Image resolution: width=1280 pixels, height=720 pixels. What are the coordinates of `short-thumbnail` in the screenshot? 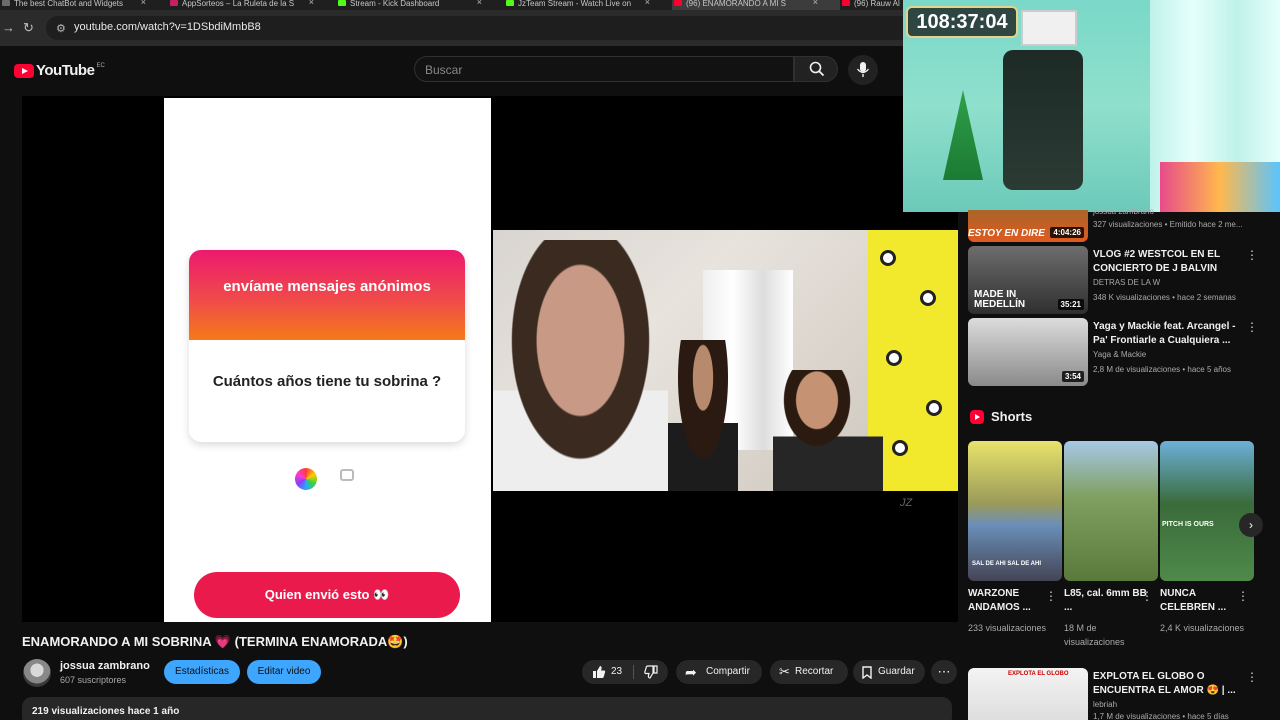 It's located at (1111, 511).